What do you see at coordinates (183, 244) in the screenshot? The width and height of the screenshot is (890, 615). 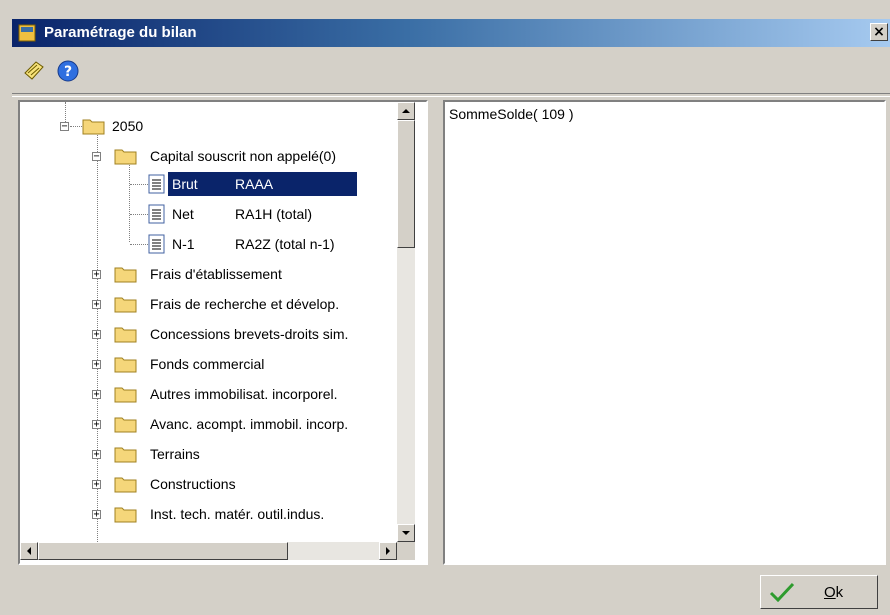 I see `leaf-name: N-1` at bounding box center [183, 244].